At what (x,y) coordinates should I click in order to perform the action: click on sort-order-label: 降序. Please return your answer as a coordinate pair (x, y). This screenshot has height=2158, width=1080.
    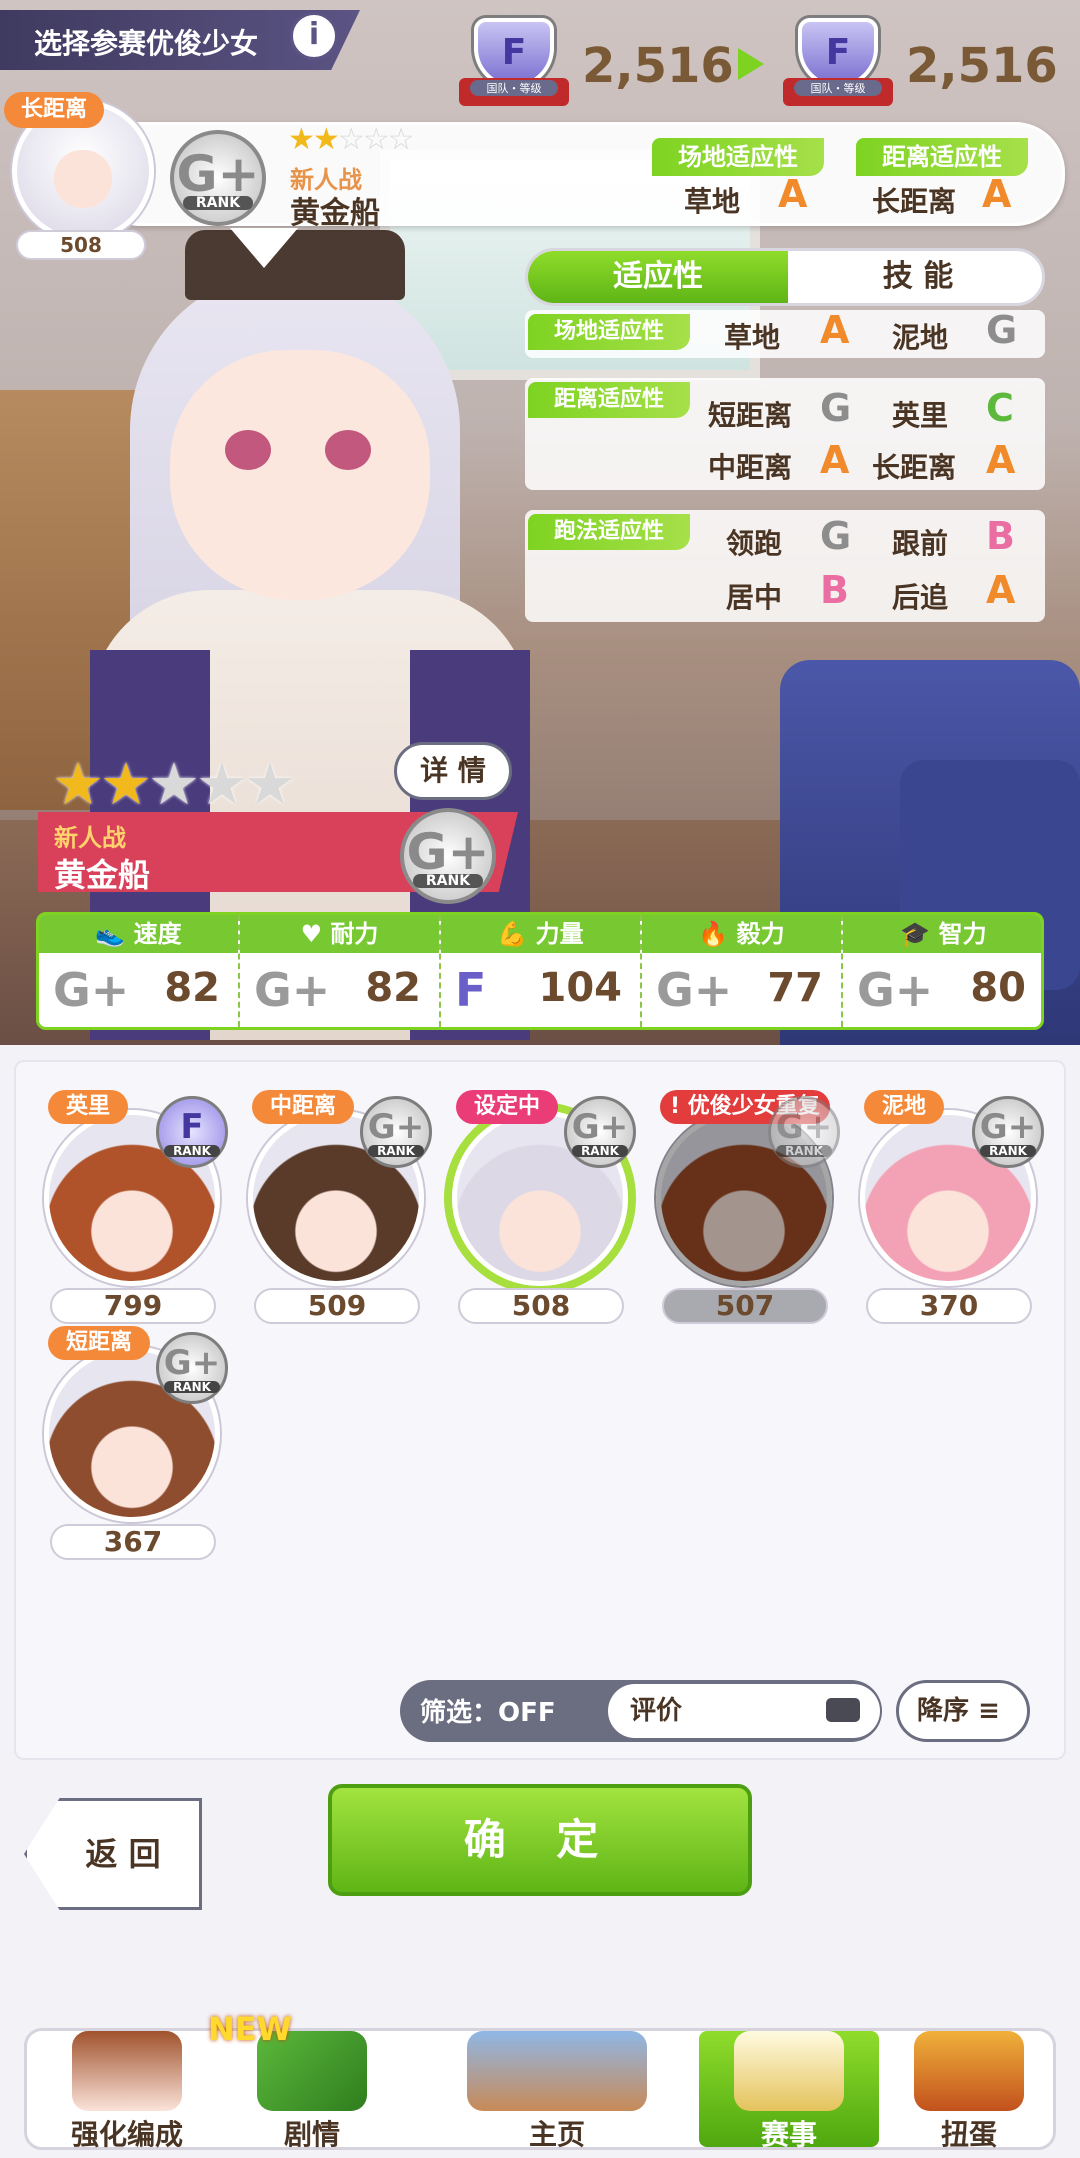
    Looking at the image, I should click on (943, 1711).